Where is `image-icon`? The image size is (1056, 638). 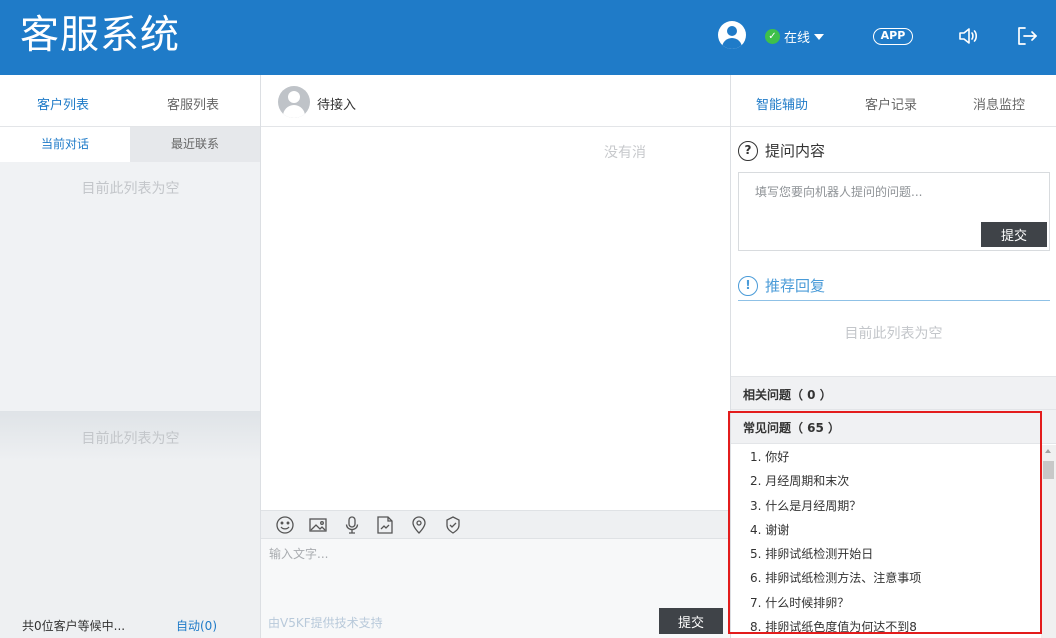
image-icon is located at coordinates (318, 525).